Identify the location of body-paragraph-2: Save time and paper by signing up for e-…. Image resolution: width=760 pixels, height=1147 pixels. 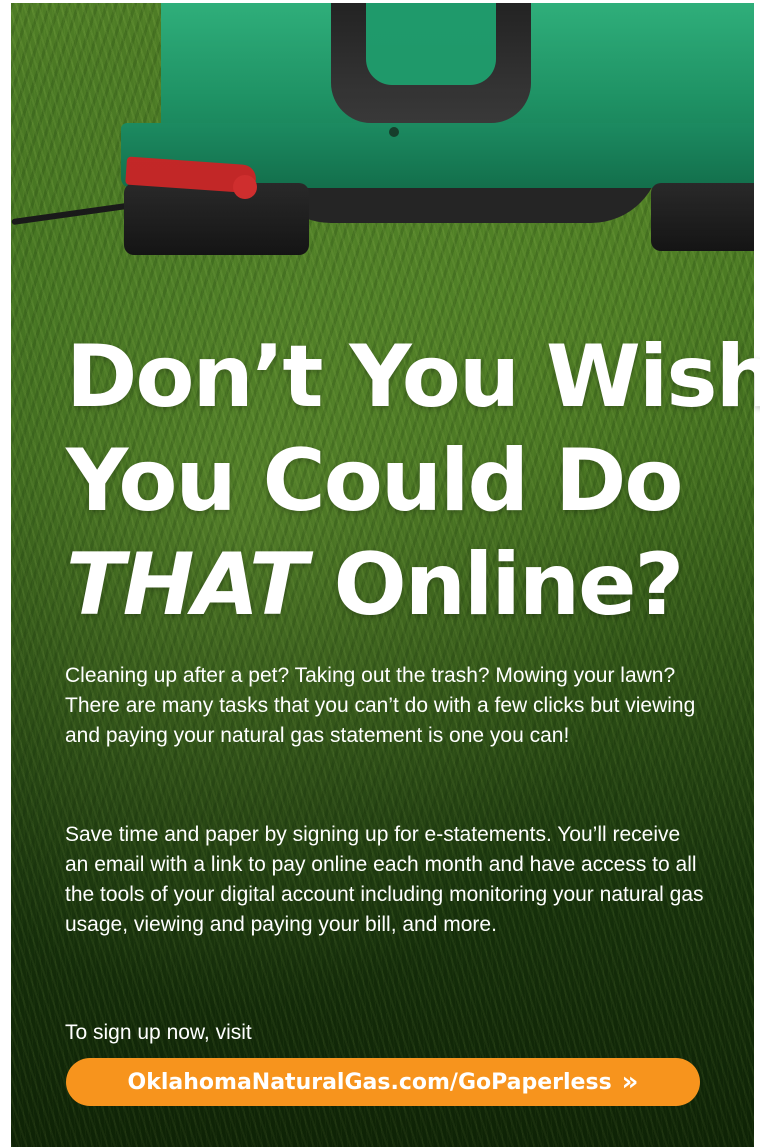
(384, 879).